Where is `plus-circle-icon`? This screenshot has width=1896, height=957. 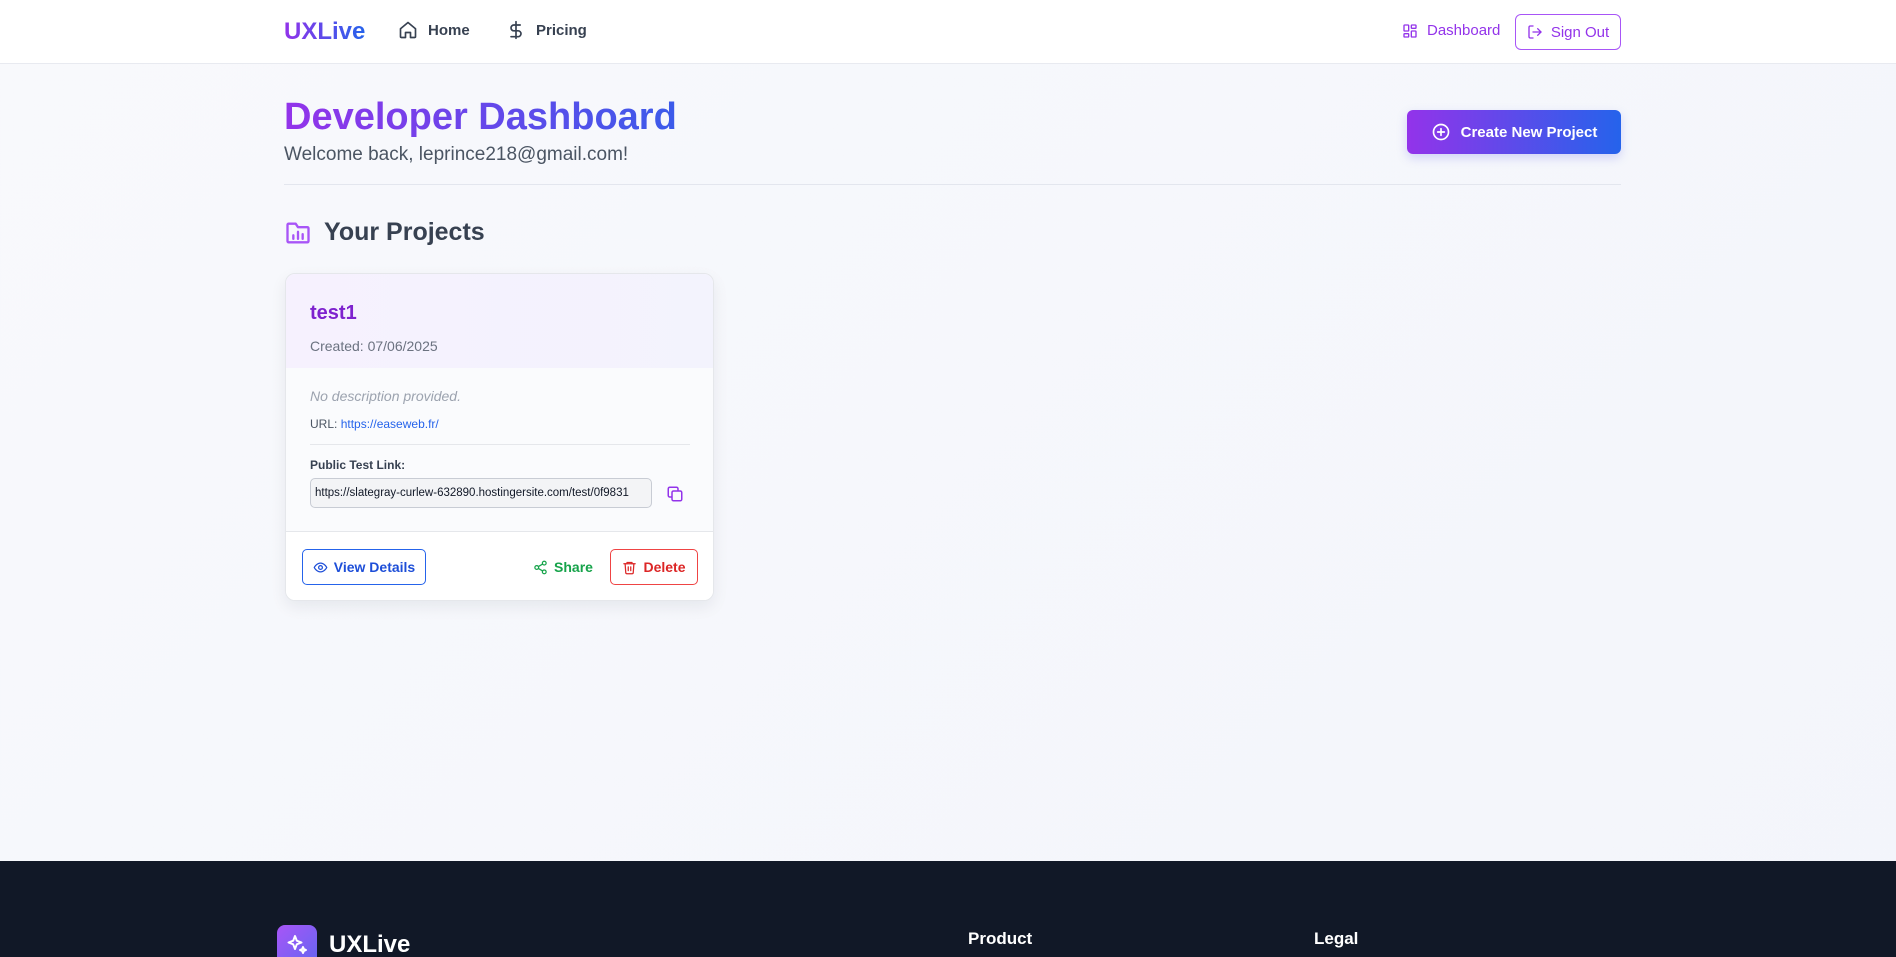 plus-circle-icon is located at coordinates (1440, 132).